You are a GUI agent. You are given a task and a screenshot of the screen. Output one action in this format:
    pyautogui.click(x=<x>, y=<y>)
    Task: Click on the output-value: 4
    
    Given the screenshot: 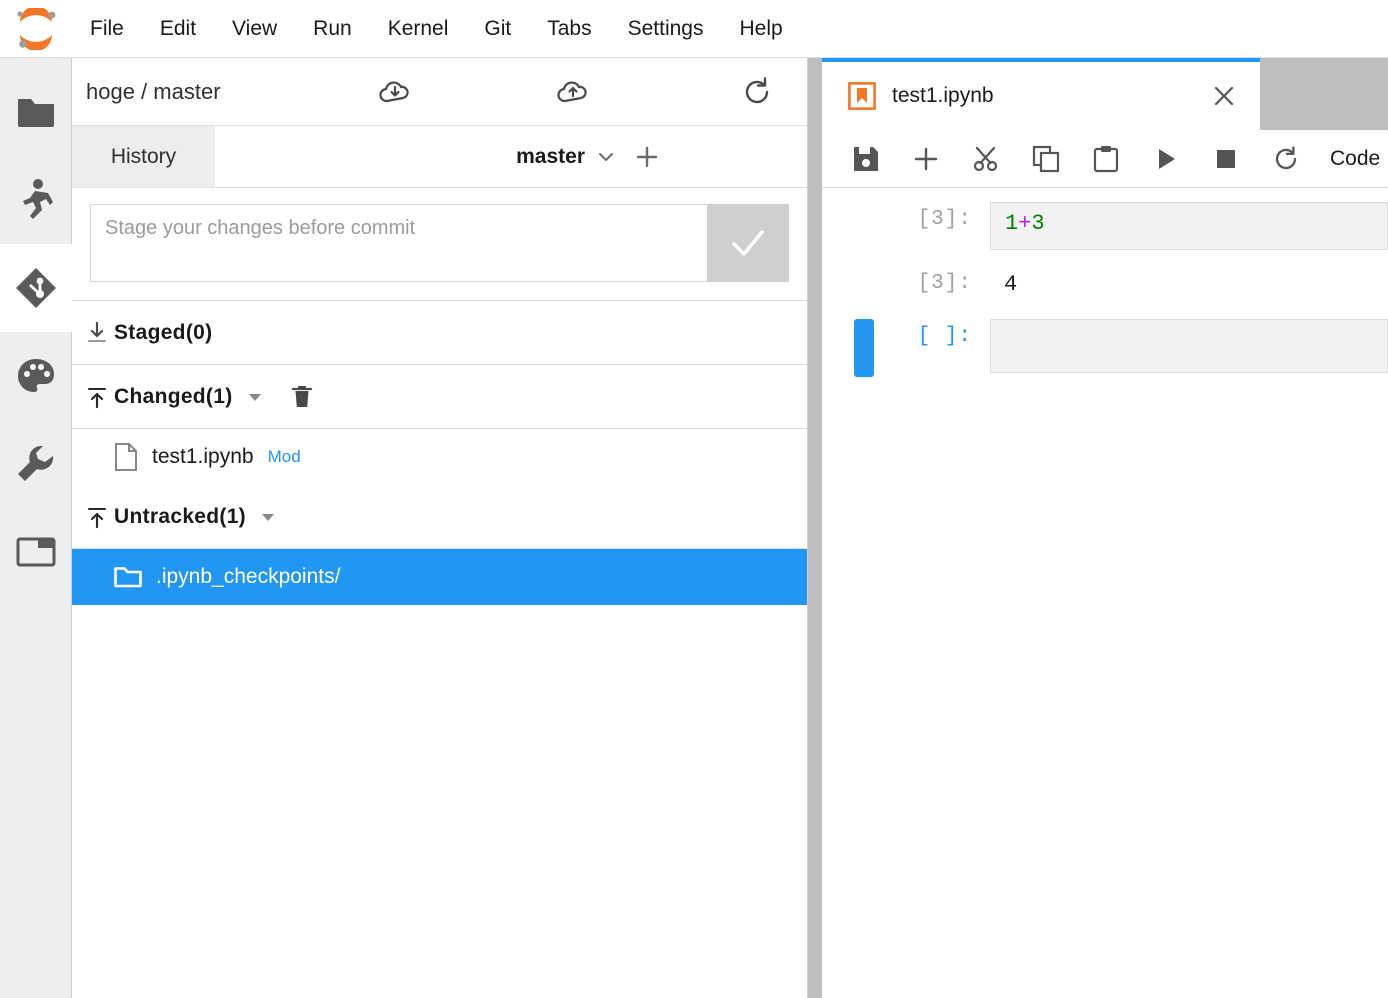 What is the action you would take?
    pyautogui.click(x=1011, y=284)
    